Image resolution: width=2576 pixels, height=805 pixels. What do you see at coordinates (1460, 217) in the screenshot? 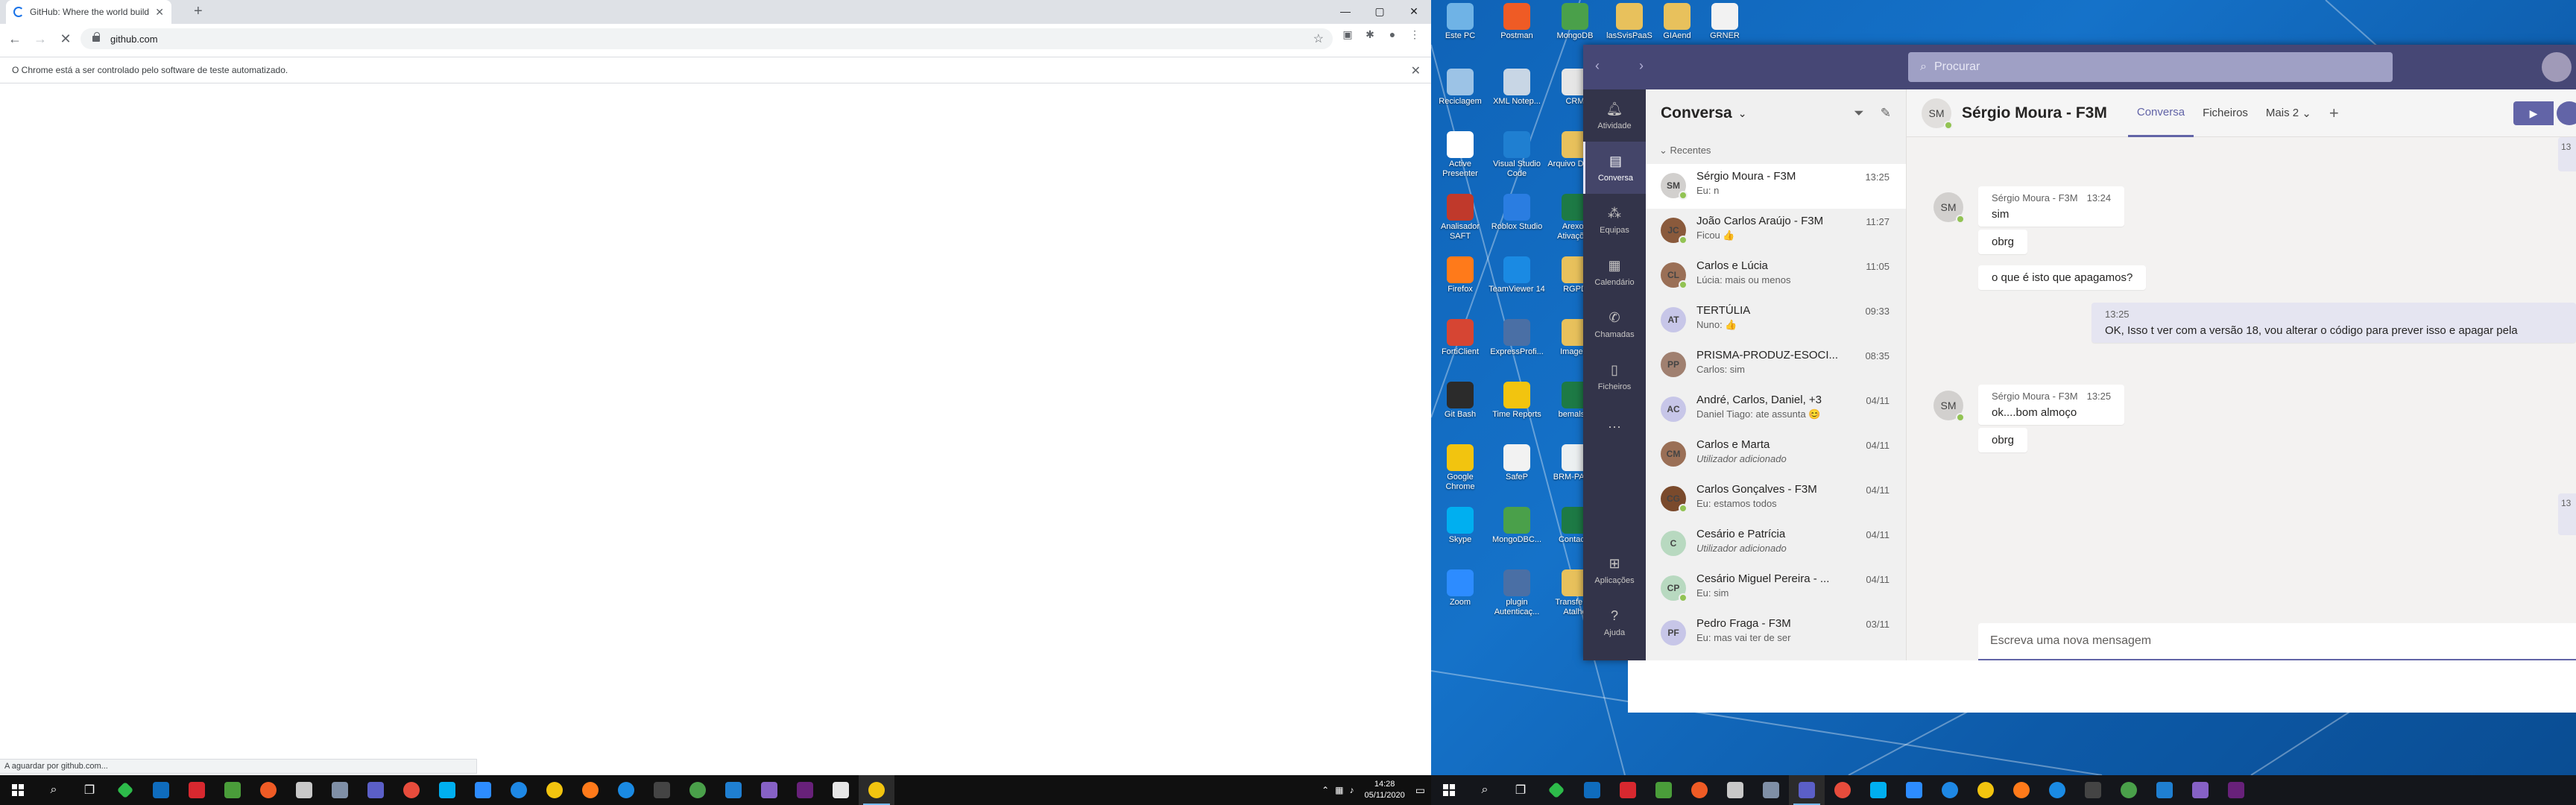
I see `desktop-icon: Analisador SAFT` at bounding box center [1460, 217].